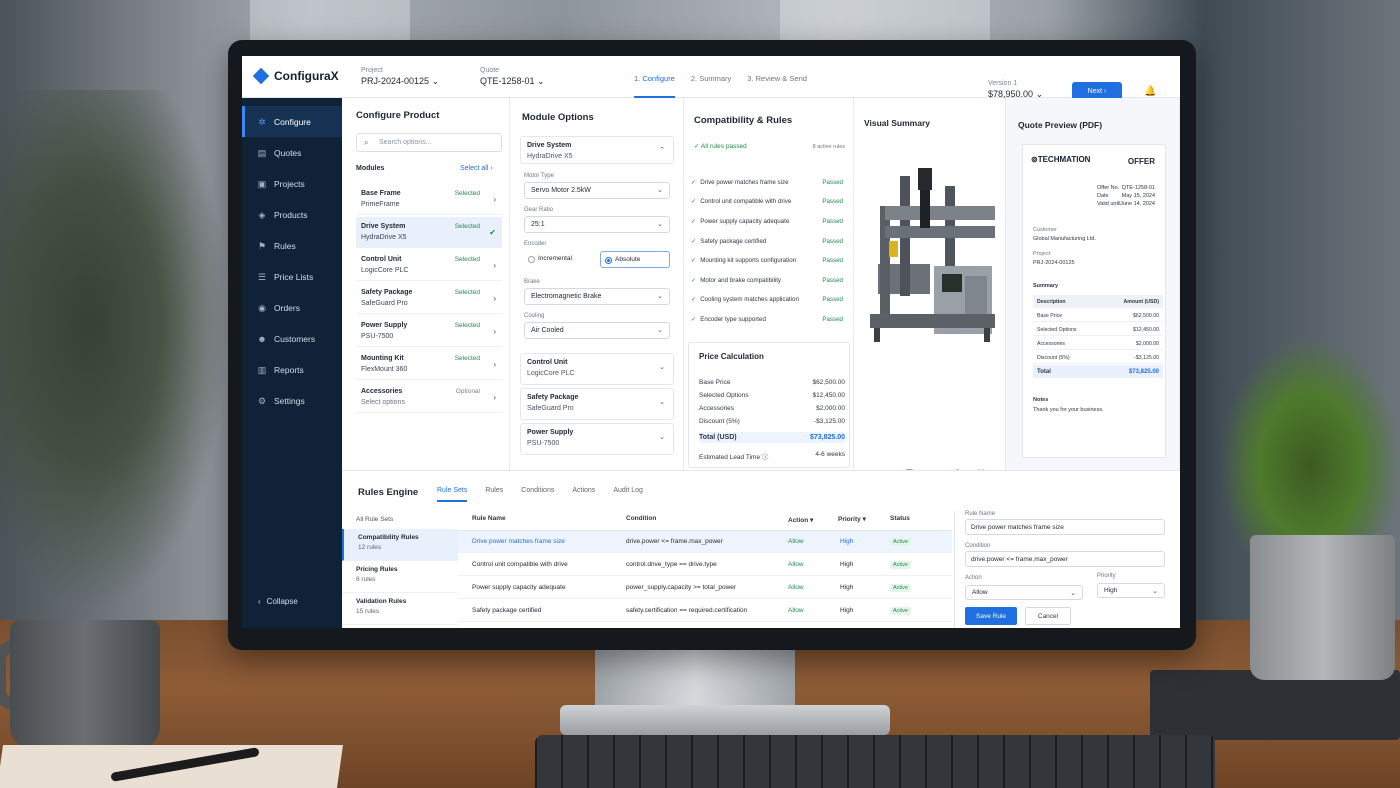 This screenshot has width=1400, height=788. Describe the element at coordinates (262, 276) in the screenshot. I see `list-icon: ☰` at that location.